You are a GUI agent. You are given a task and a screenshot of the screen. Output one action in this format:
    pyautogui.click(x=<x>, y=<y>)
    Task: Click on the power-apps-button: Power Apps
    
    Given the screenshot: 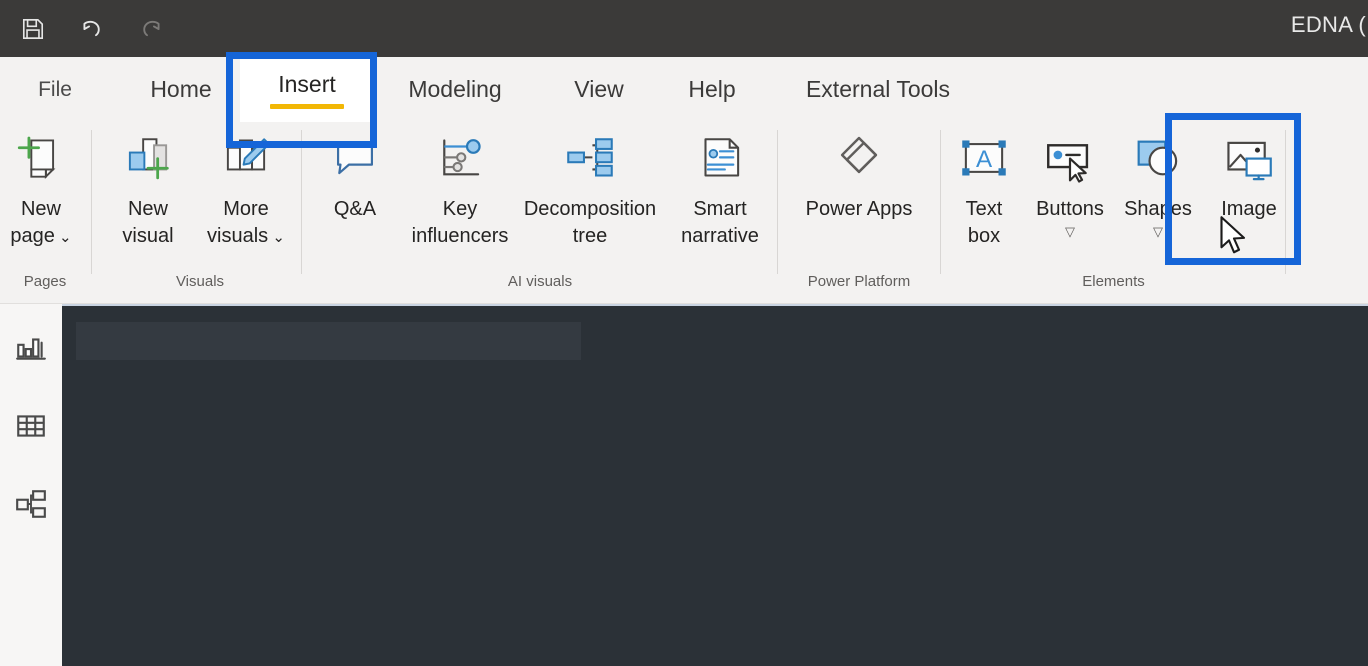 What is the action you would take?
    pyautogui.click(x=859, y=172)
    